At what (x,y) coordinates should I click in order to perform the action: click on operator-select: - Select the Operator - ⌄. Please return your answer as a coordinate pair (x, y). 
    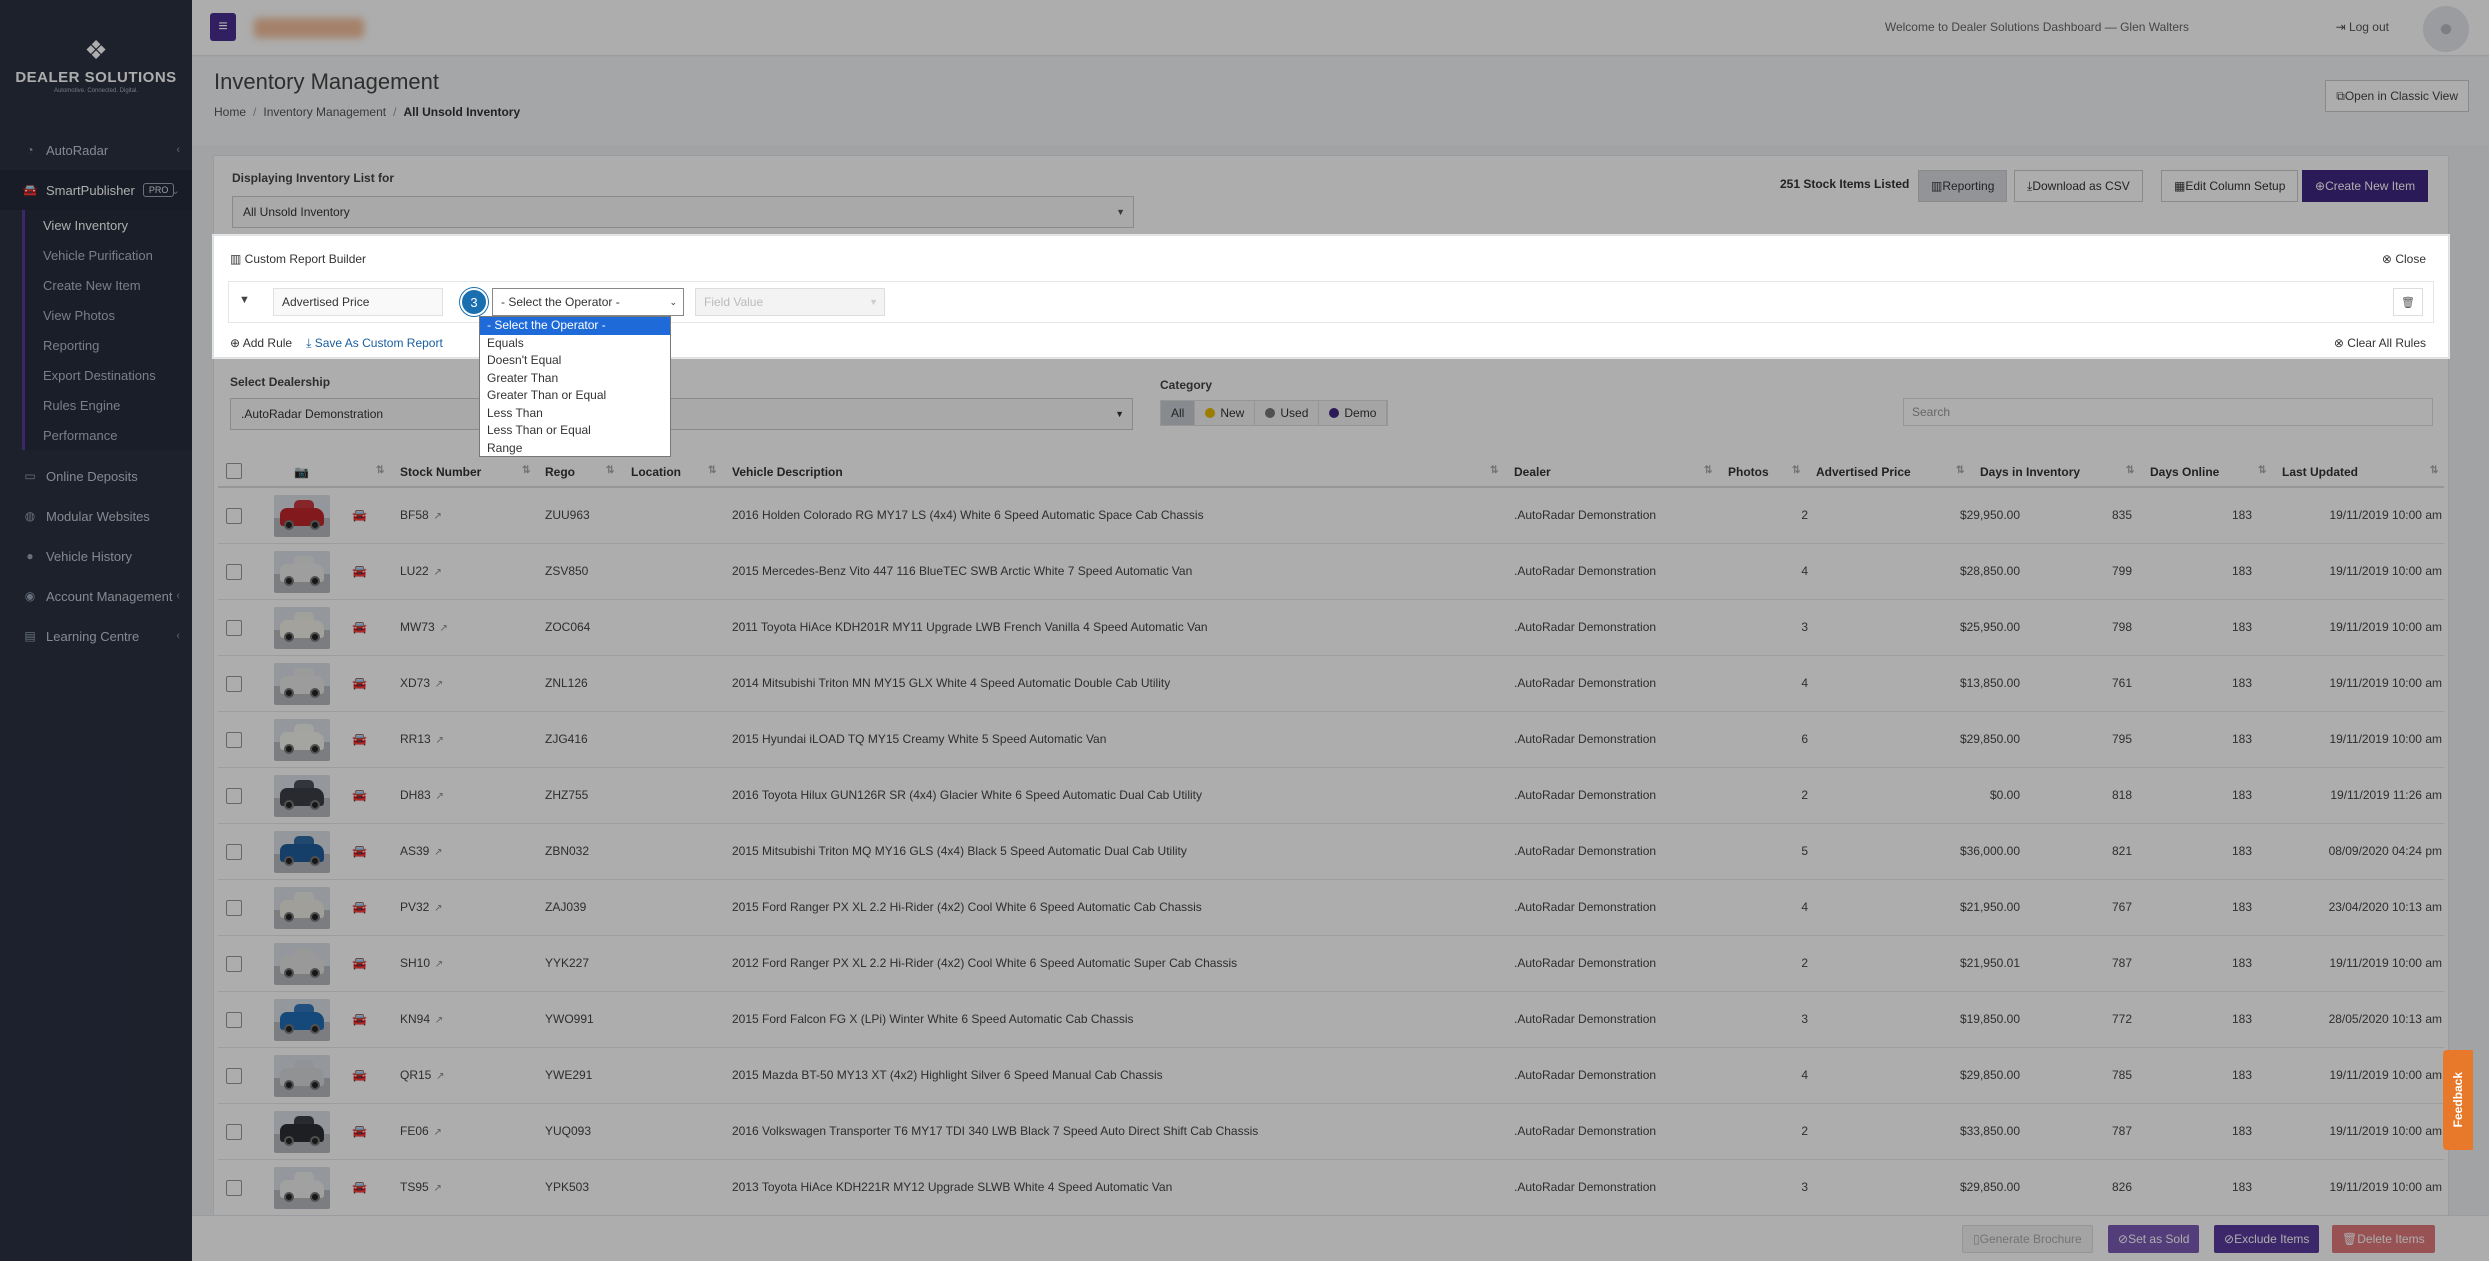
    Looking at the image, I should click on (588, 302).